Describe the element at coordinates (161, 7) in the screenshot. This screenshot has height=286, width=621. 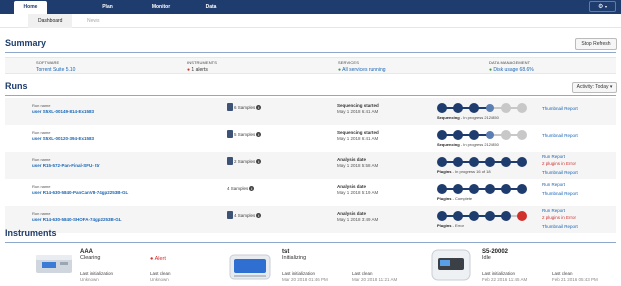
I see `tab-monitor: Monitor` at that location.